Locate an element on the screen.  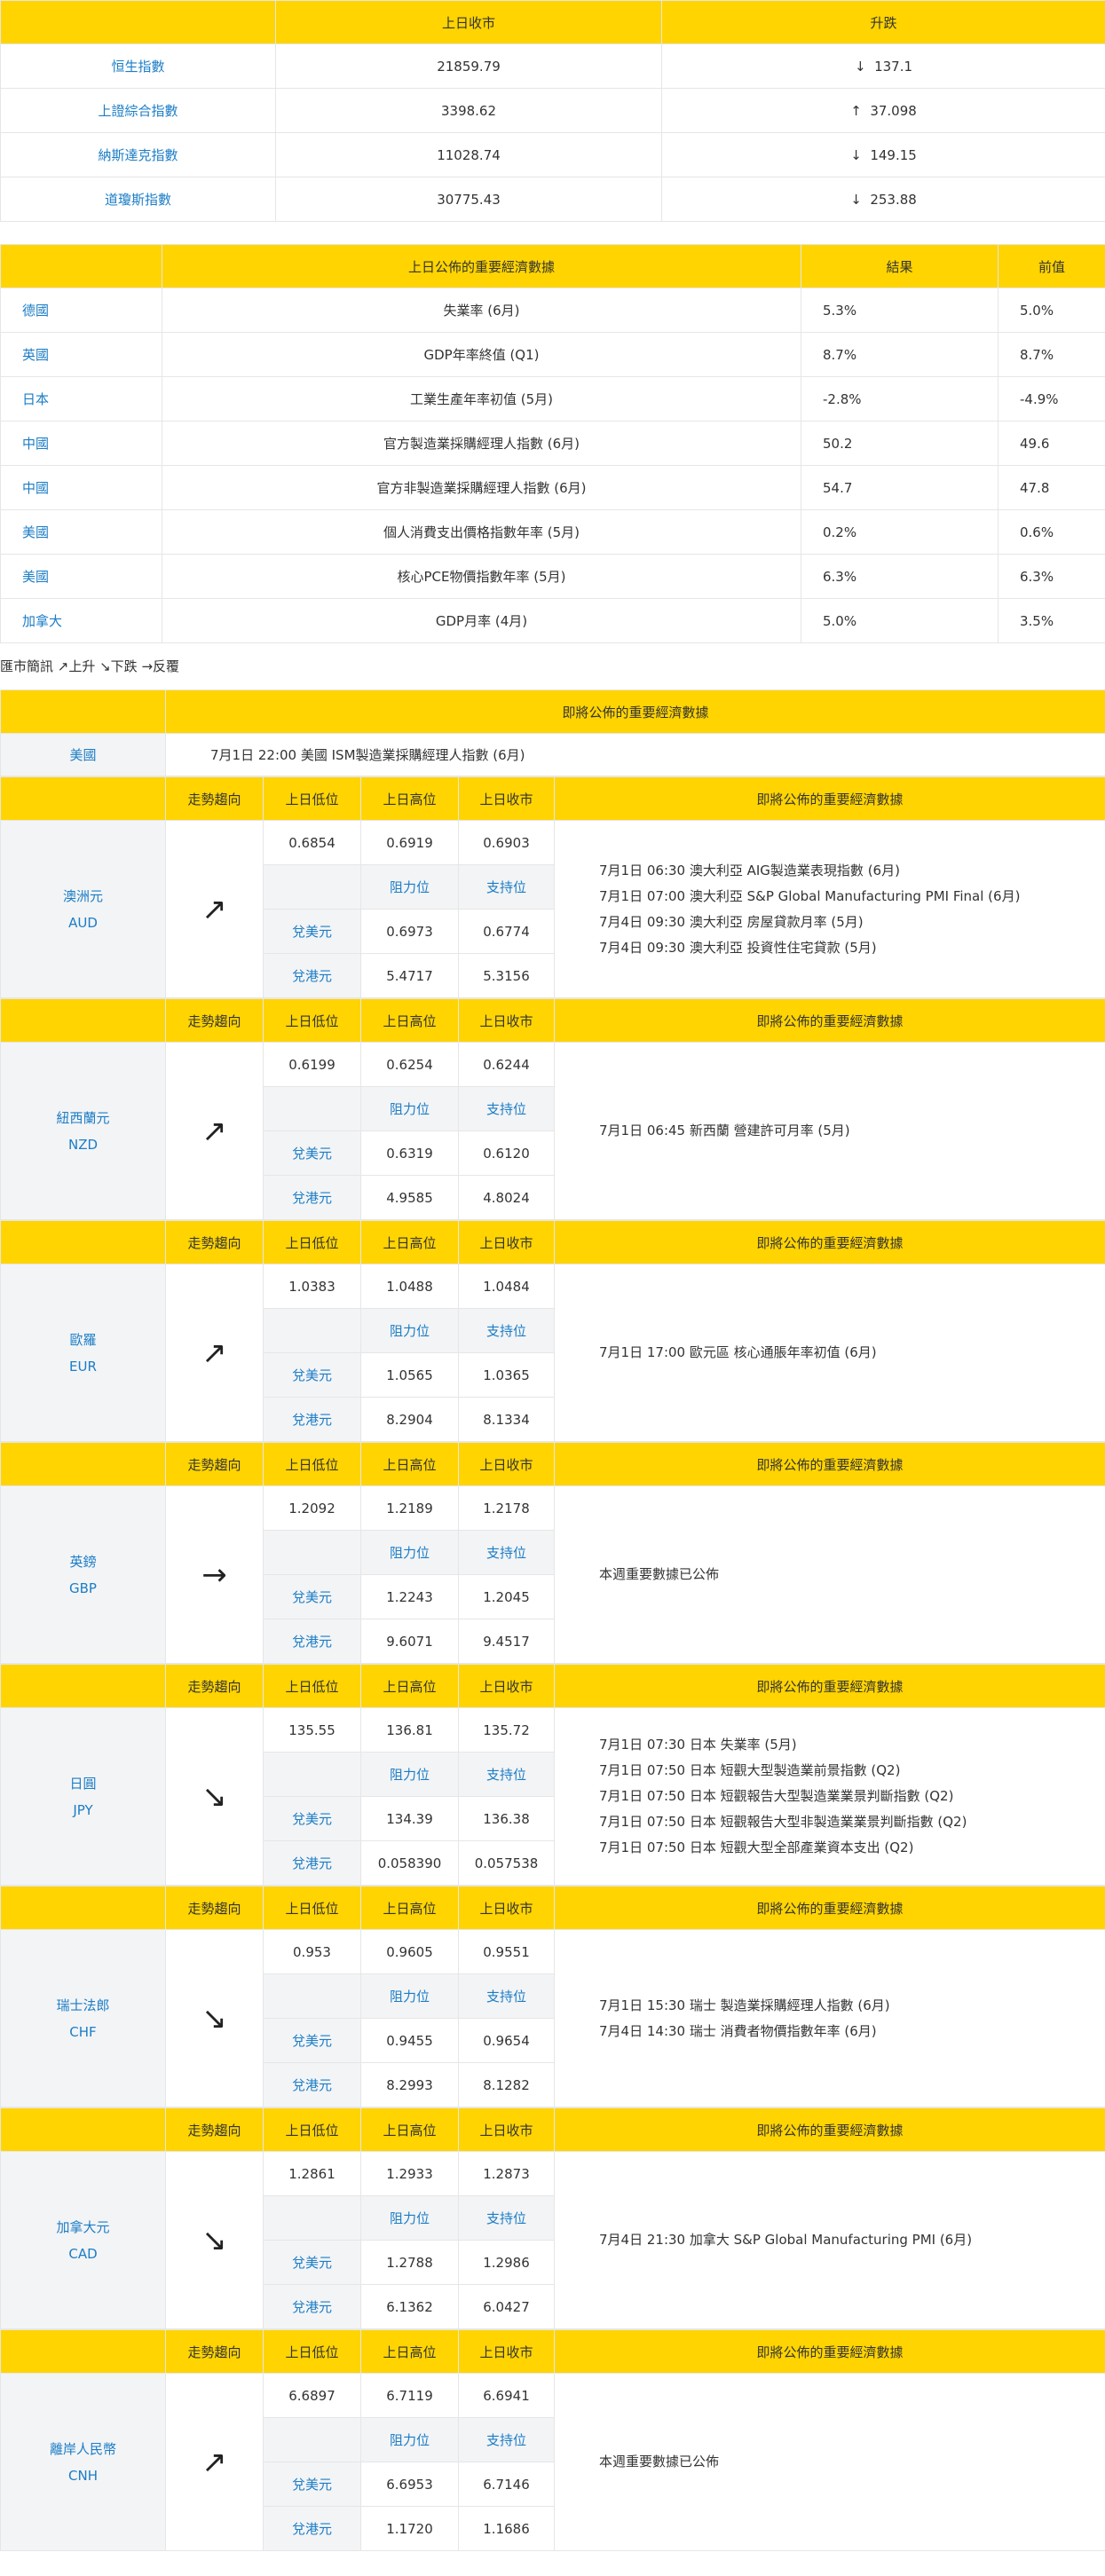
released-prev: 3.5% is located at coordinates (1051, 621).